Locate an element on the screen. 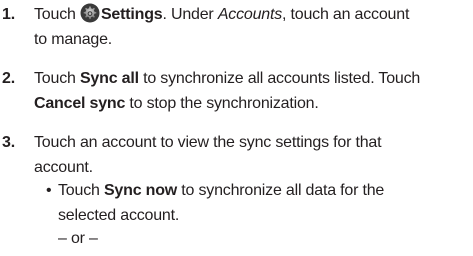  bullet-text-a: Touch is located at coordinates (81, 190).